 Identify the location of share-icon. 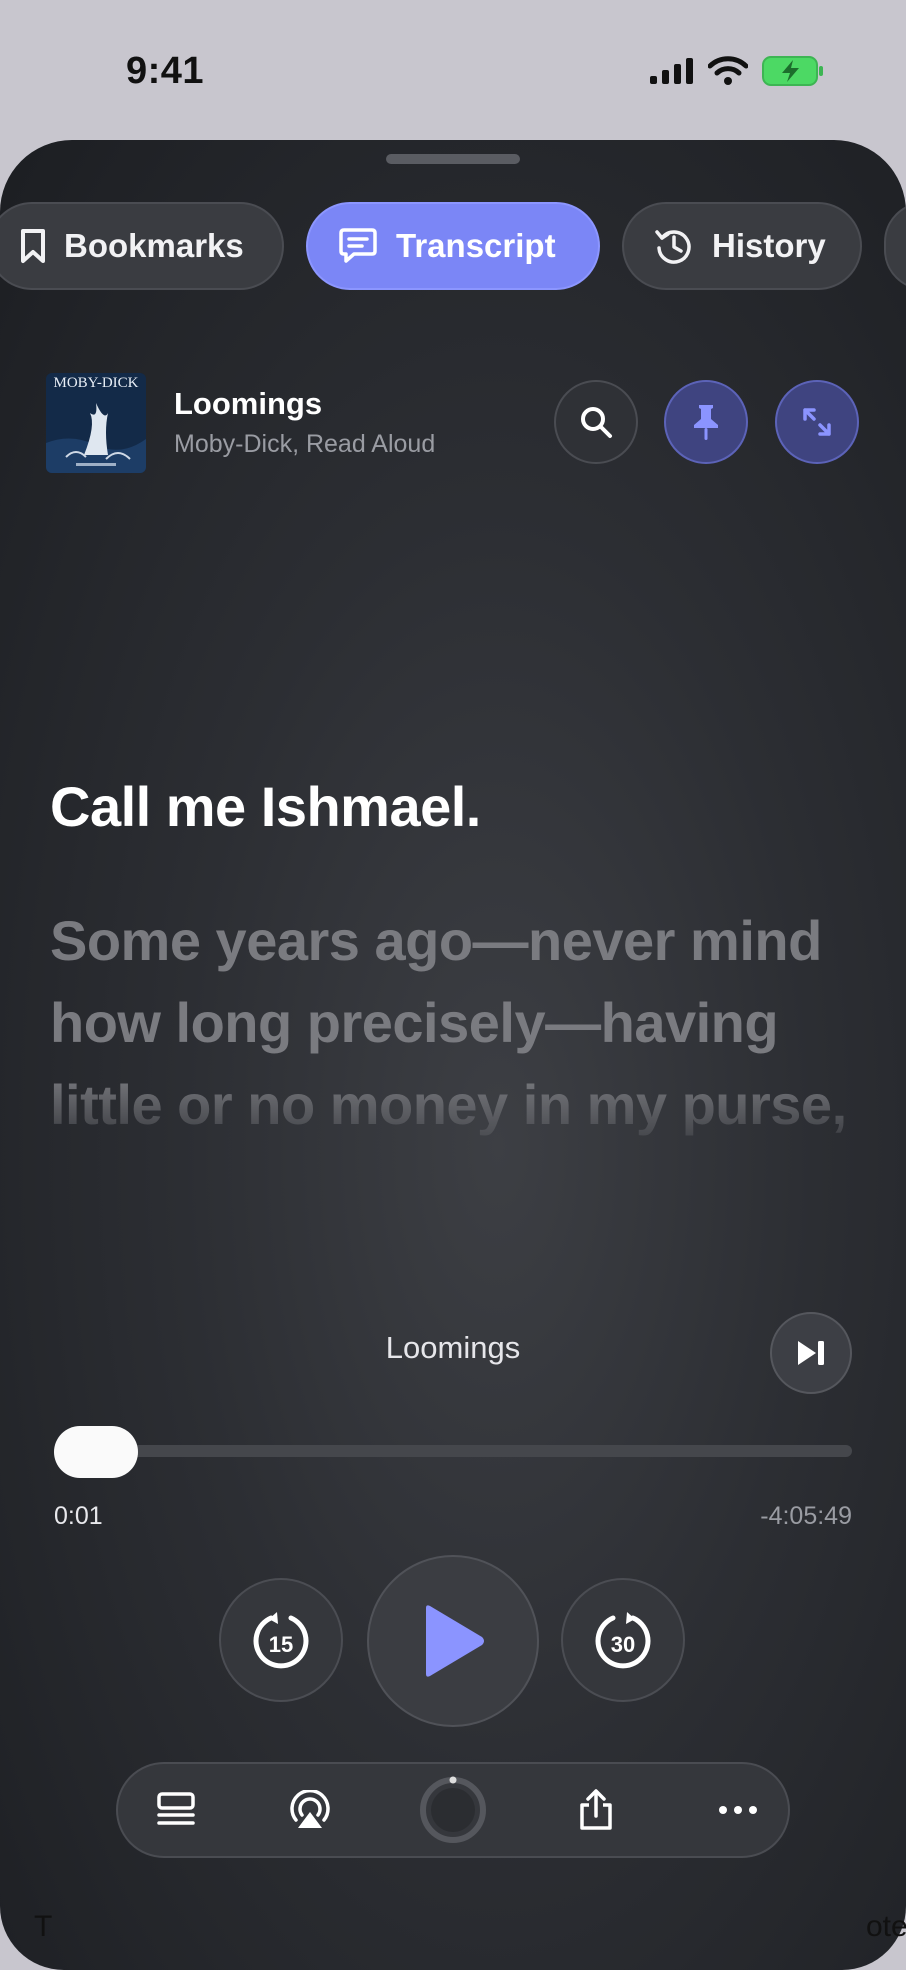
(596, 1809).